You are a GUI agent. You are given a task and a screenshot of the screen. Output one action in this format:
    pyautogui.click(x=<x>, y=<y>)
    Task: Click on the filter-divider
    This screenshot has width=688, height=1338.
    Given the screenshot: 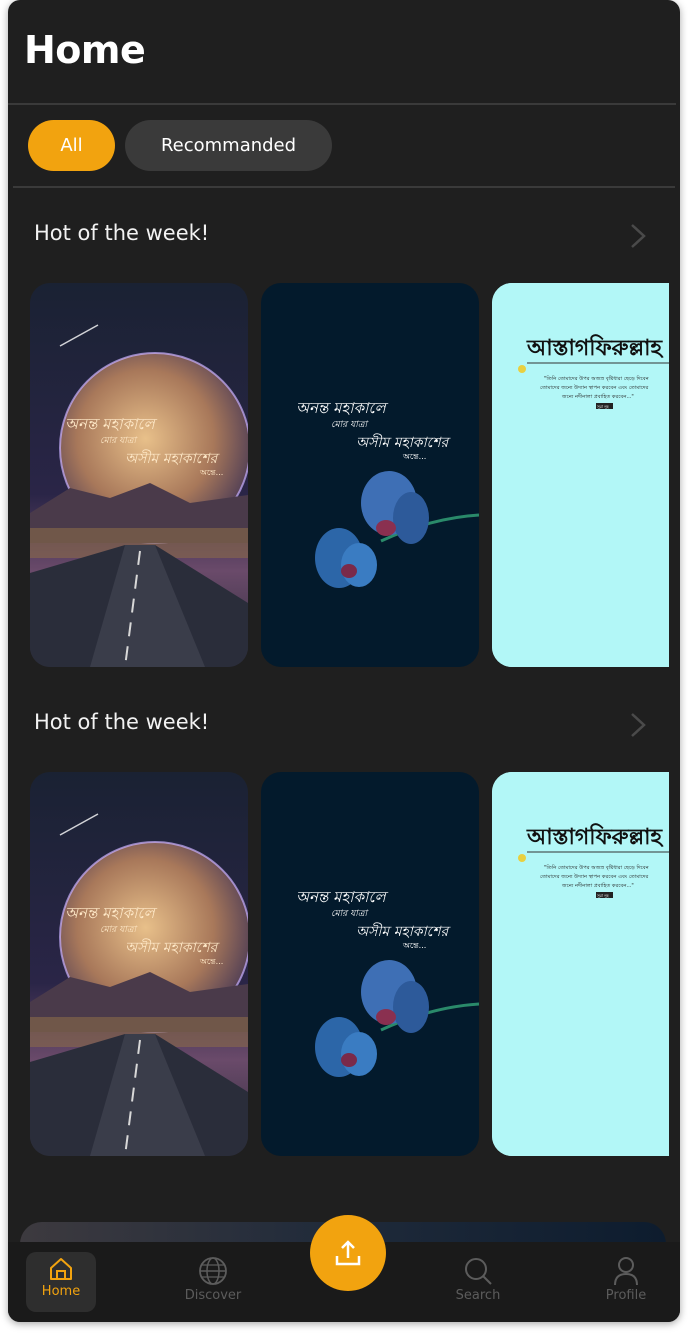 What is the action you would take?
    pyautogui.click(x=344, y=187)
    